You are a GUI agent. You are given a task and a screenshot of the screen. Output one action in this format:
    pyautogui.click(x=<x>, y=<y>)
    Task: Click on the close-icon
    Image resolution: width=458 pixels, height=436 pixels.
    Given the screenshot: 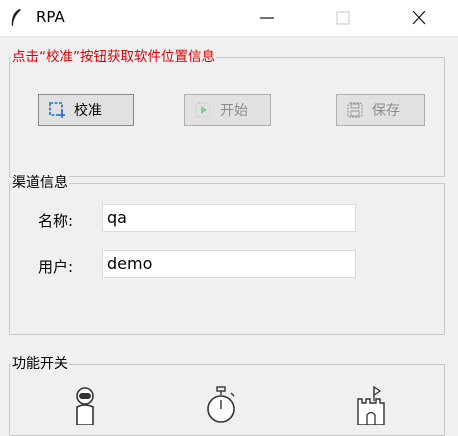 What is the action you would take?
    pyautogui.click(x=419, y=18)
    